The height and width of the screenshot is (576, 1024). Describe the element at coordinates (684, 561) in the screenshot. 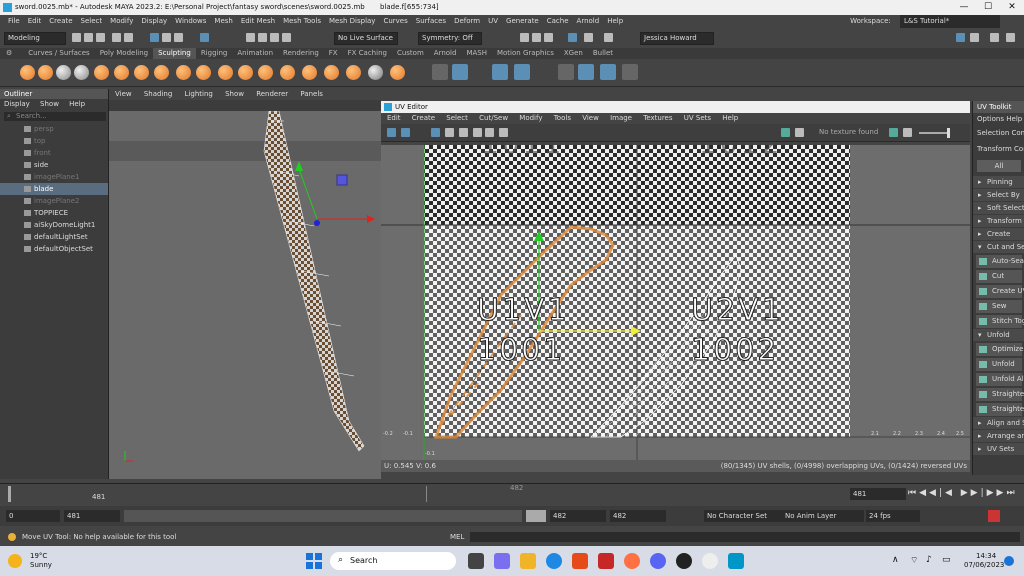

I see `github-icon` at that location.